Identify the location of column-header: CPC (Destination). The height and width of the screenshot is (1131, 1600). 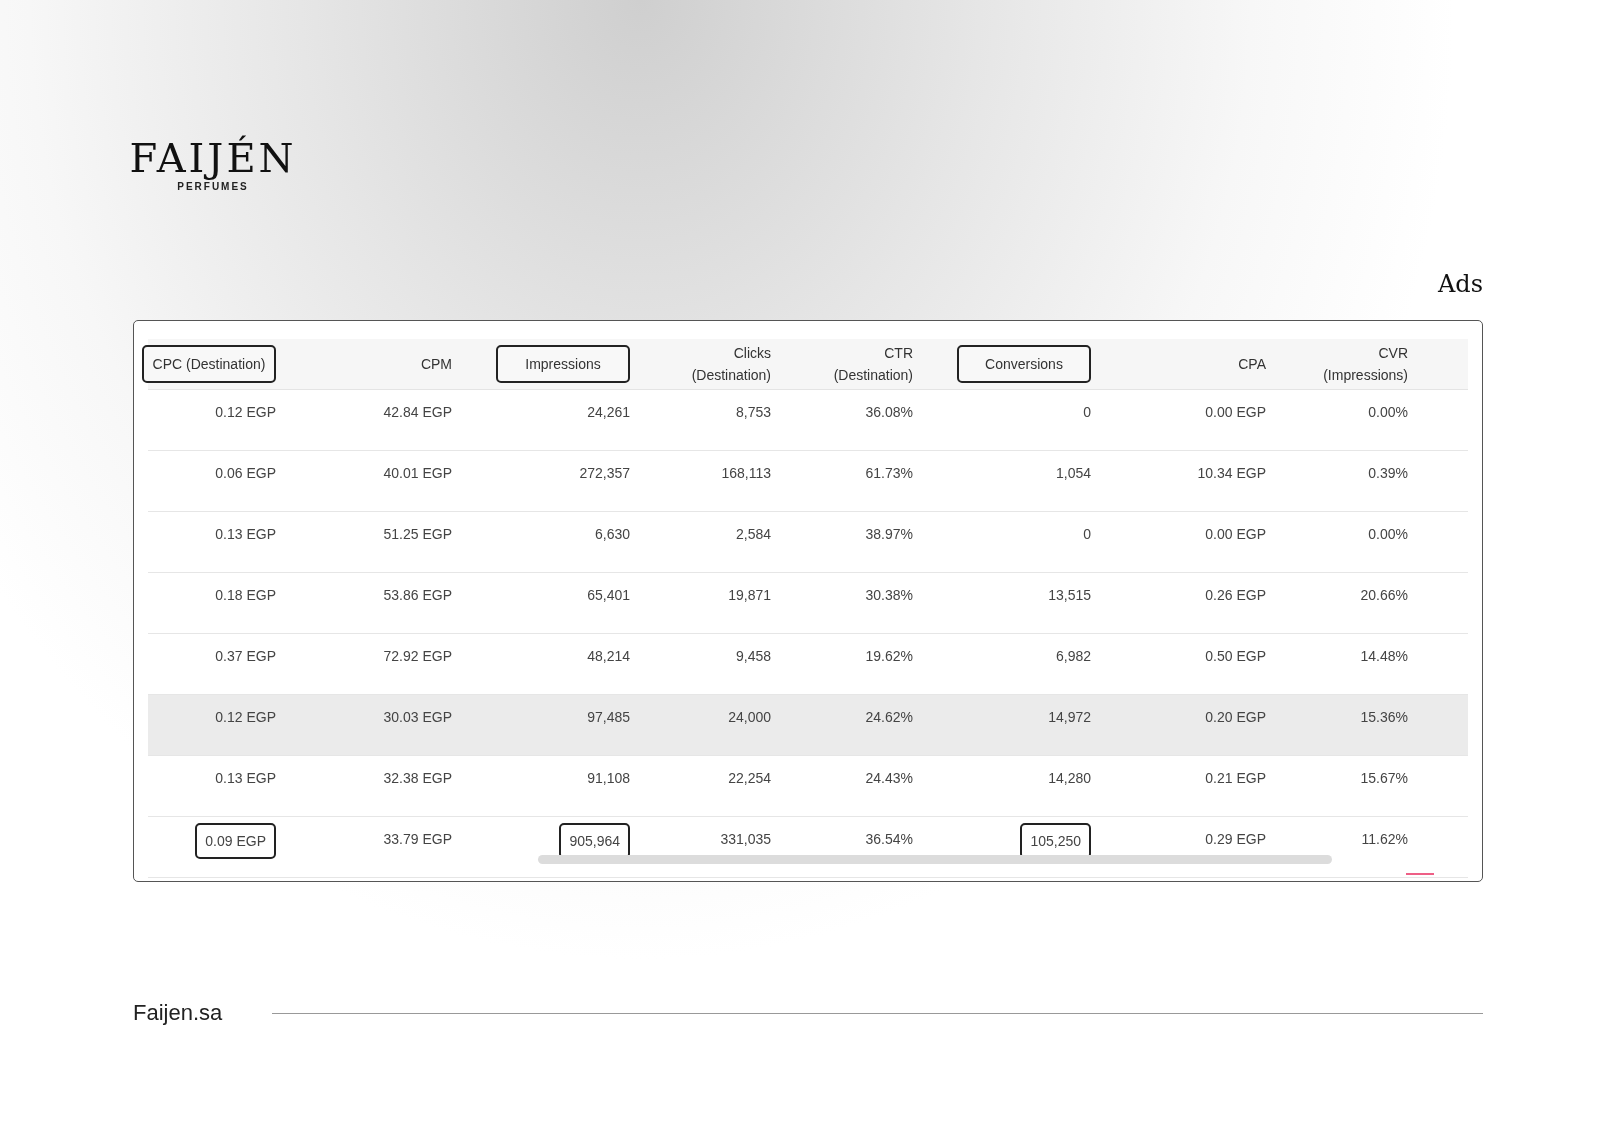
(209, 364).